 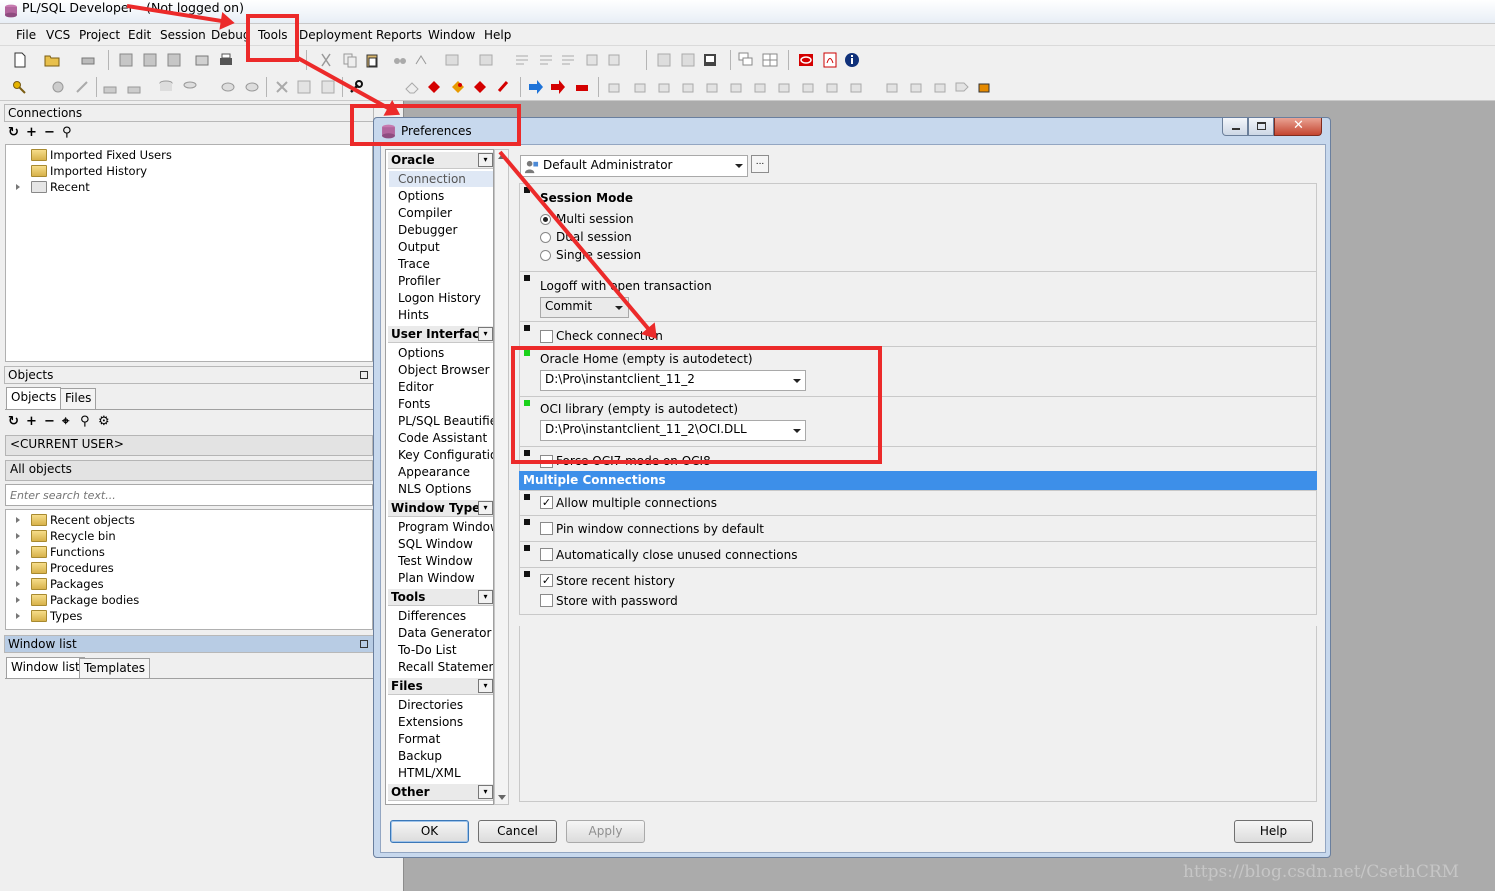 What do you see at coordinates (640, 87) in the screenshot?
I see `step-over-icon` at bounding box center [640, 87].